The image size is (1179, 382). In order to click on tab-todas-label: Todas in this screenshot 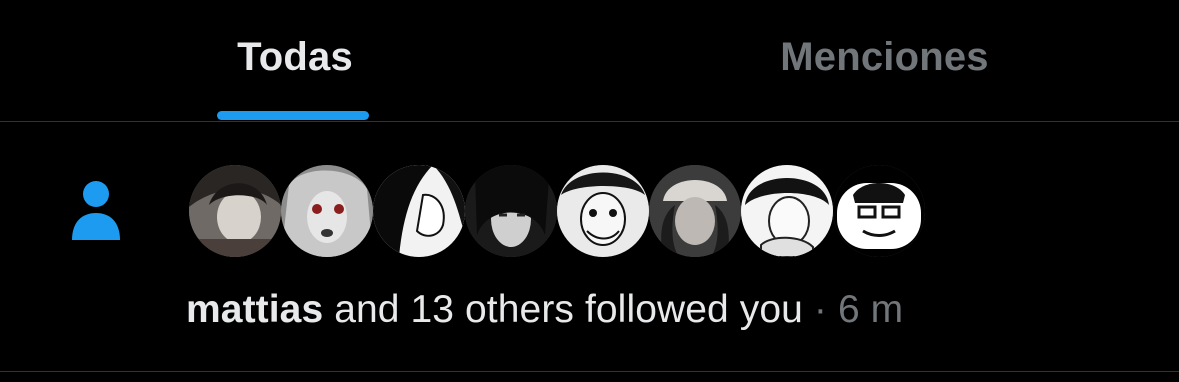, I will do `click(295, 56)`.